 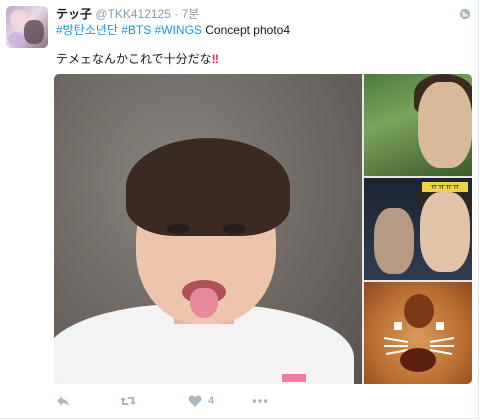 What do you see at coordinates (87, 30) in the screenshot?
I see `hashtag-link: #방탄소년단` at bounding box center [87, 30].